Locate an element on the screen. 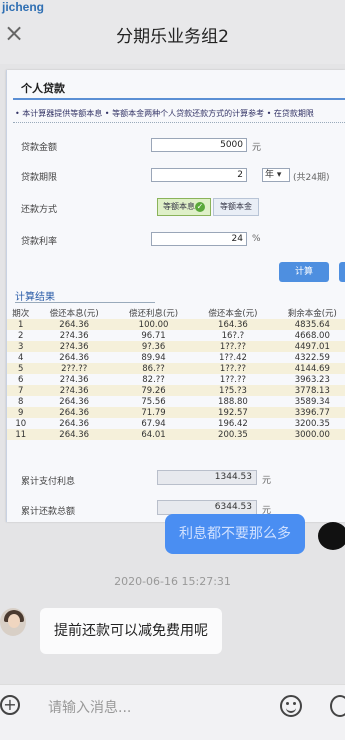 Image resolution: width=345 pixels, height=740 pixels. table-cell: 8 is located at coordinates (21, 401).